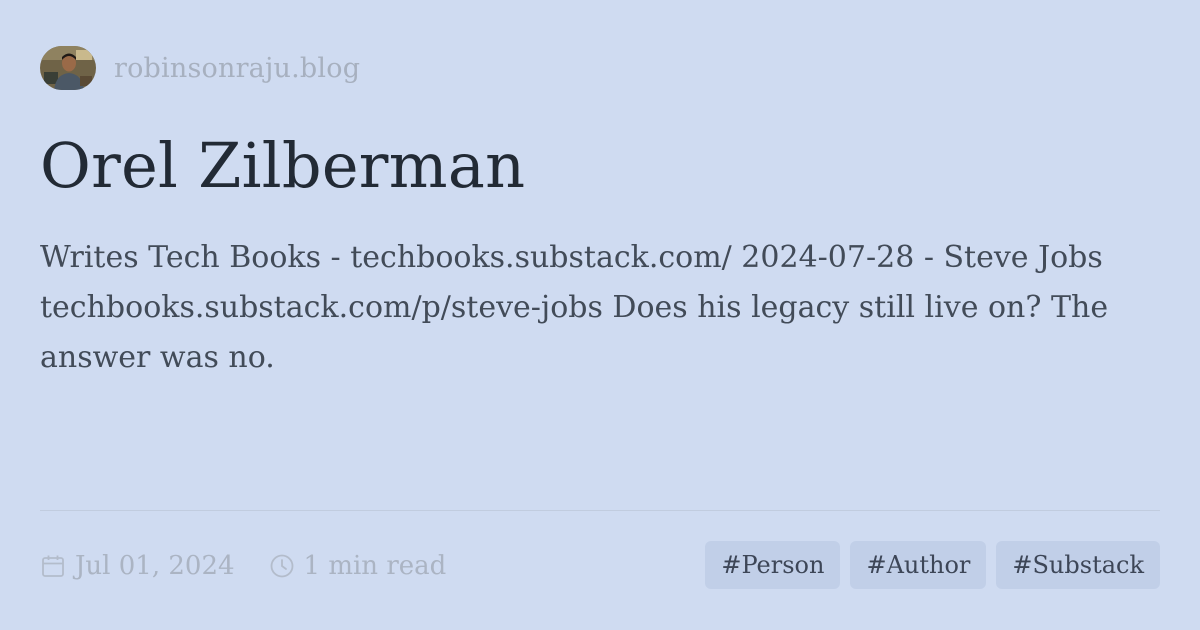  Describe the element at coordinates (243, 566) in the screenshot. I see `post-meta: Jul 01, 2024 1 min read` at that location.